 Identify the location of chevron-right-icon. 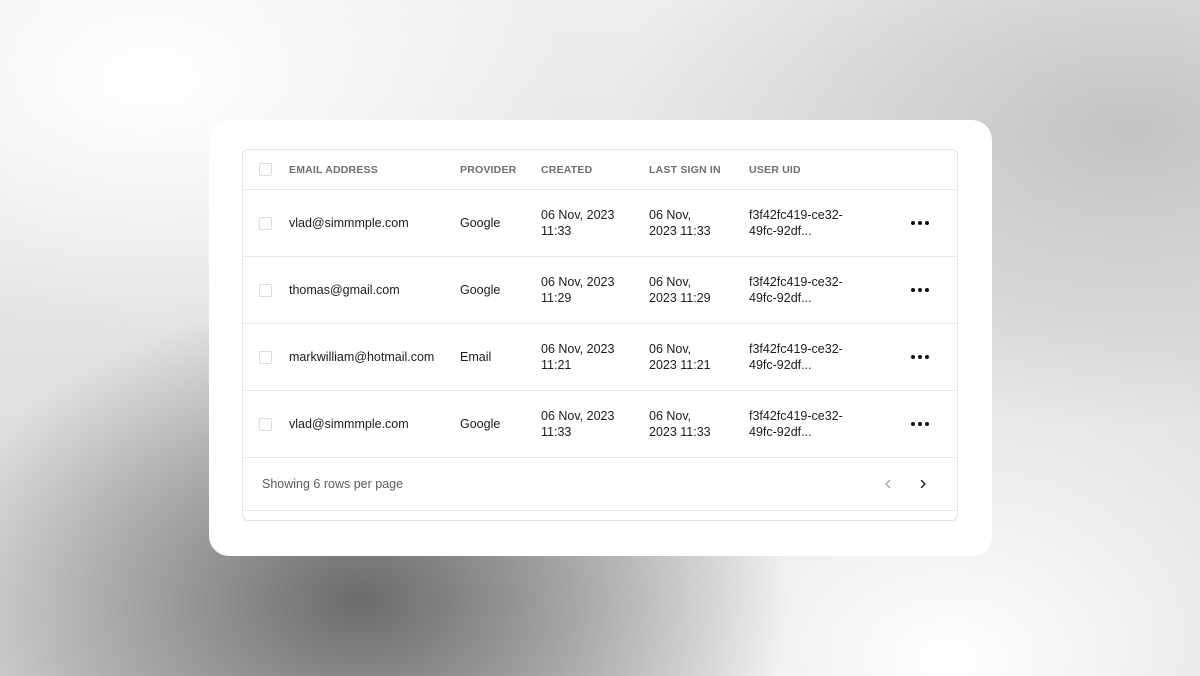
(923, 484).